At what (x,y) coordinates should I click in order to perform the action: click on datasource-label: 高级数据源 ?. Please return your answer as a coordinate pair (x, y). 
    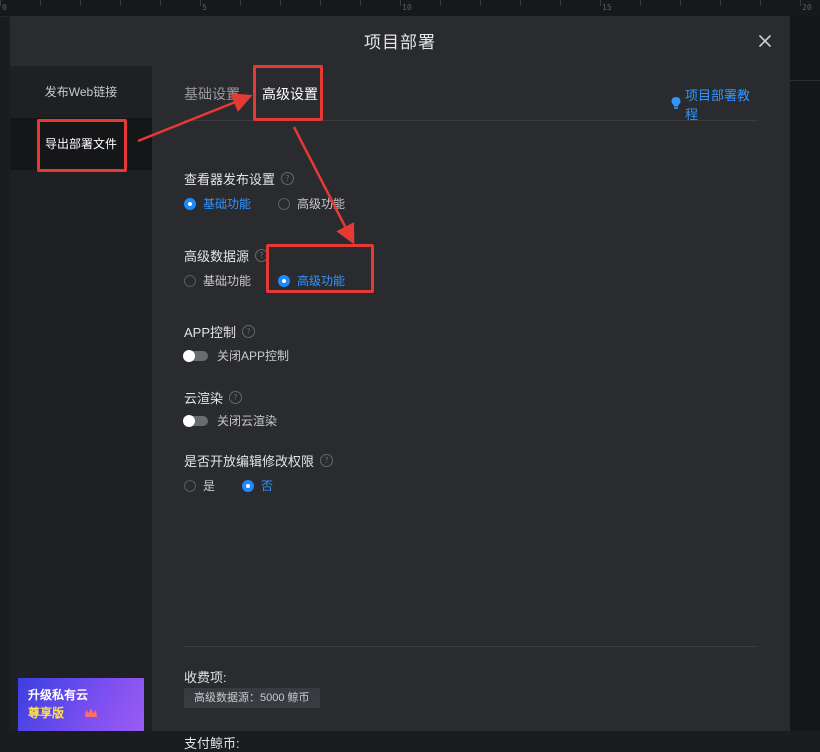
    Looking at the image, I should click on (226, 255).